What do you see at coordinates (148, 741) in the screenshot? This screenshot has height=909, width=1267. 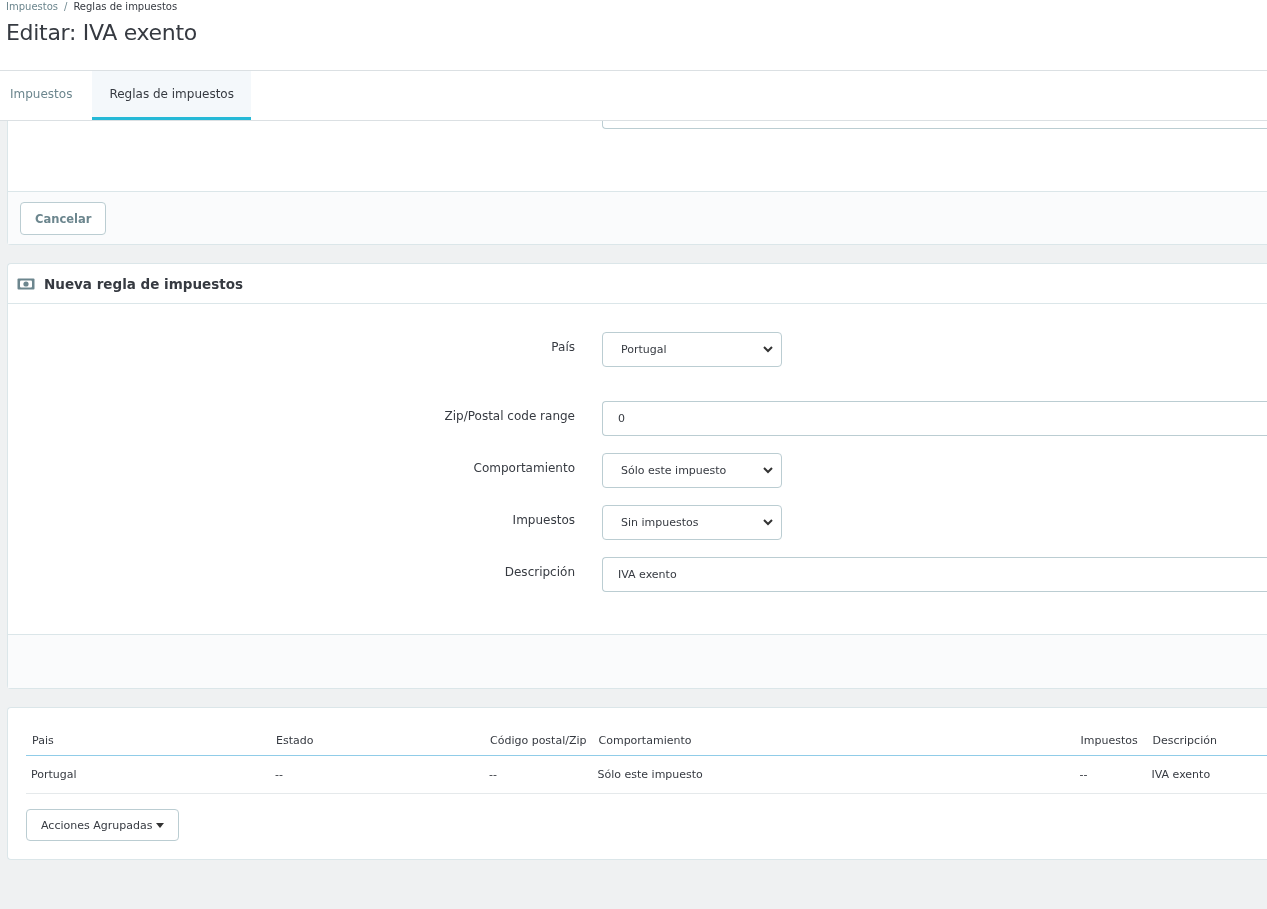 I see `column-header: Pais` at bounding box center [148, 741].